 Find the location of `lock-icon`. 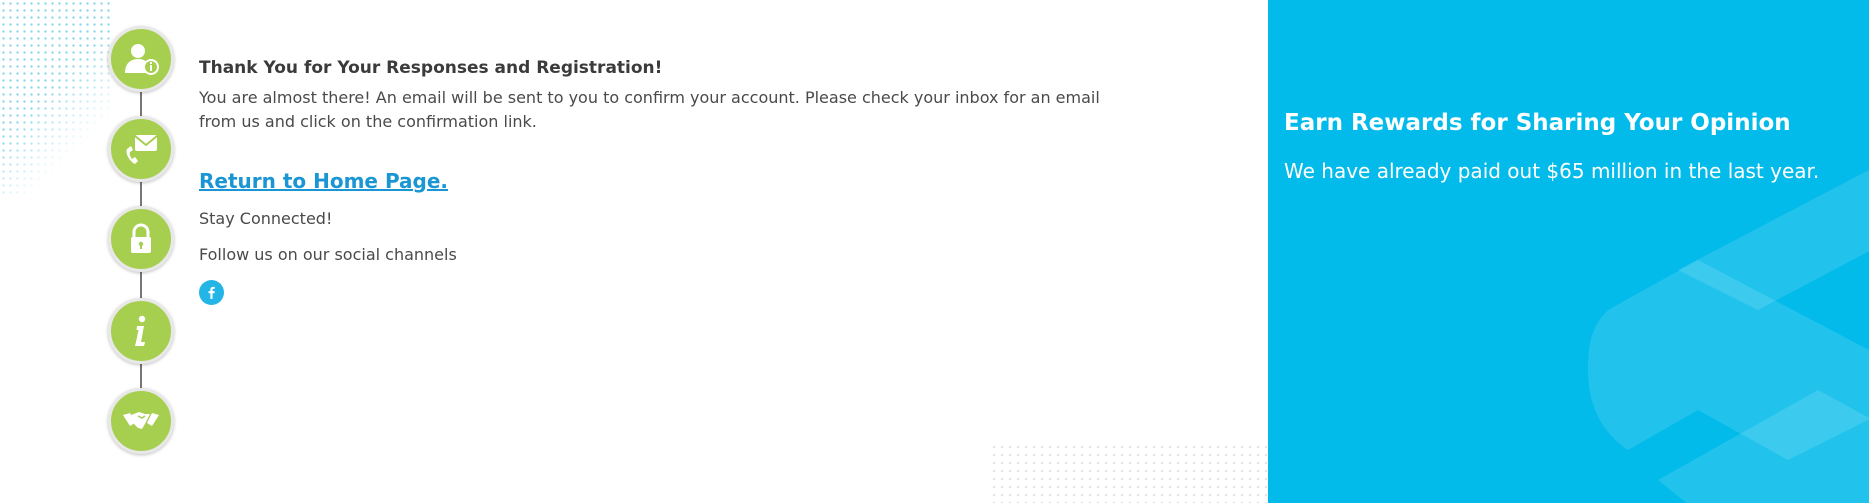

lock-icon is located at coordinates (141, 238).